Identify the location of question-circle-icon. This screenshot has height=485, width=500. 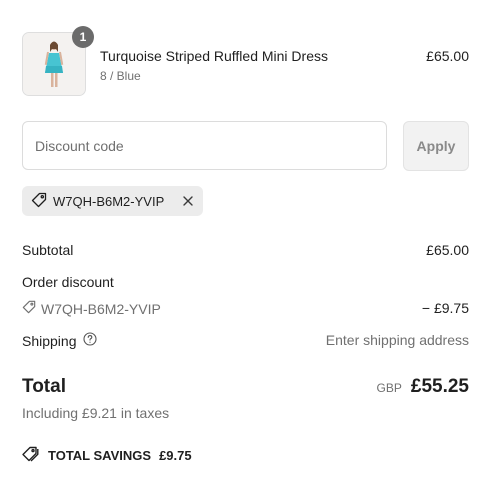
(89, 340).